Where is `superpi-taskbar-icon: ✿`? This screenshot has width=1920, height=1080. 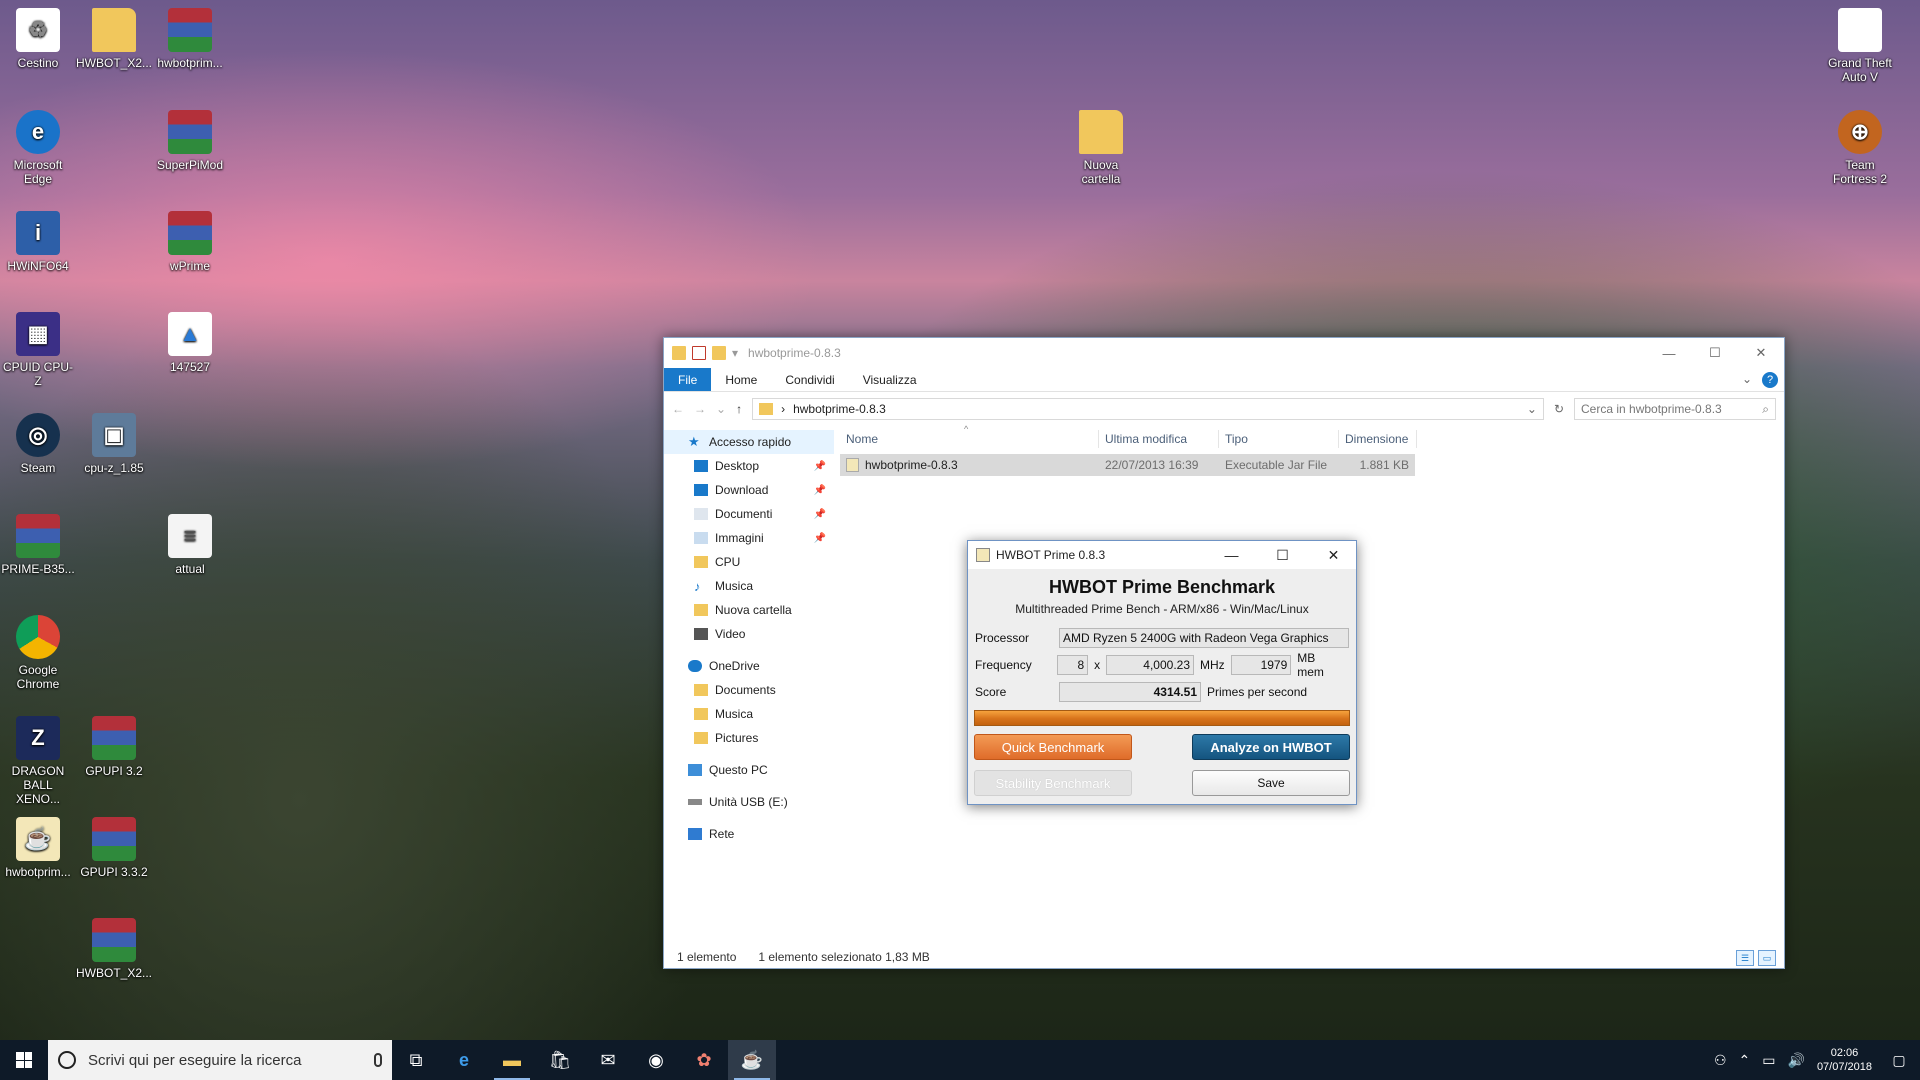
superpi-taskbar-icon: ✿ is located at coordinates (704, 1060).